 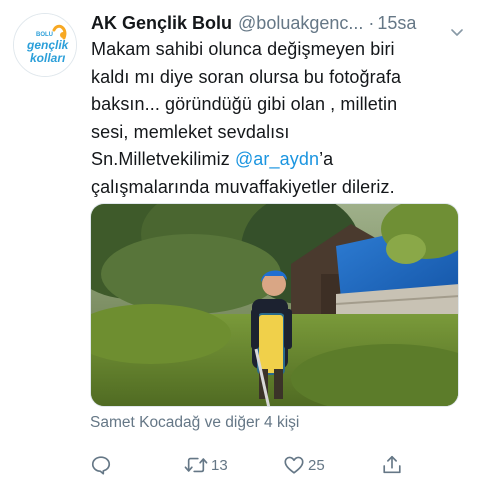 I want to click on like-button: 25, so click(x=304, y=465).